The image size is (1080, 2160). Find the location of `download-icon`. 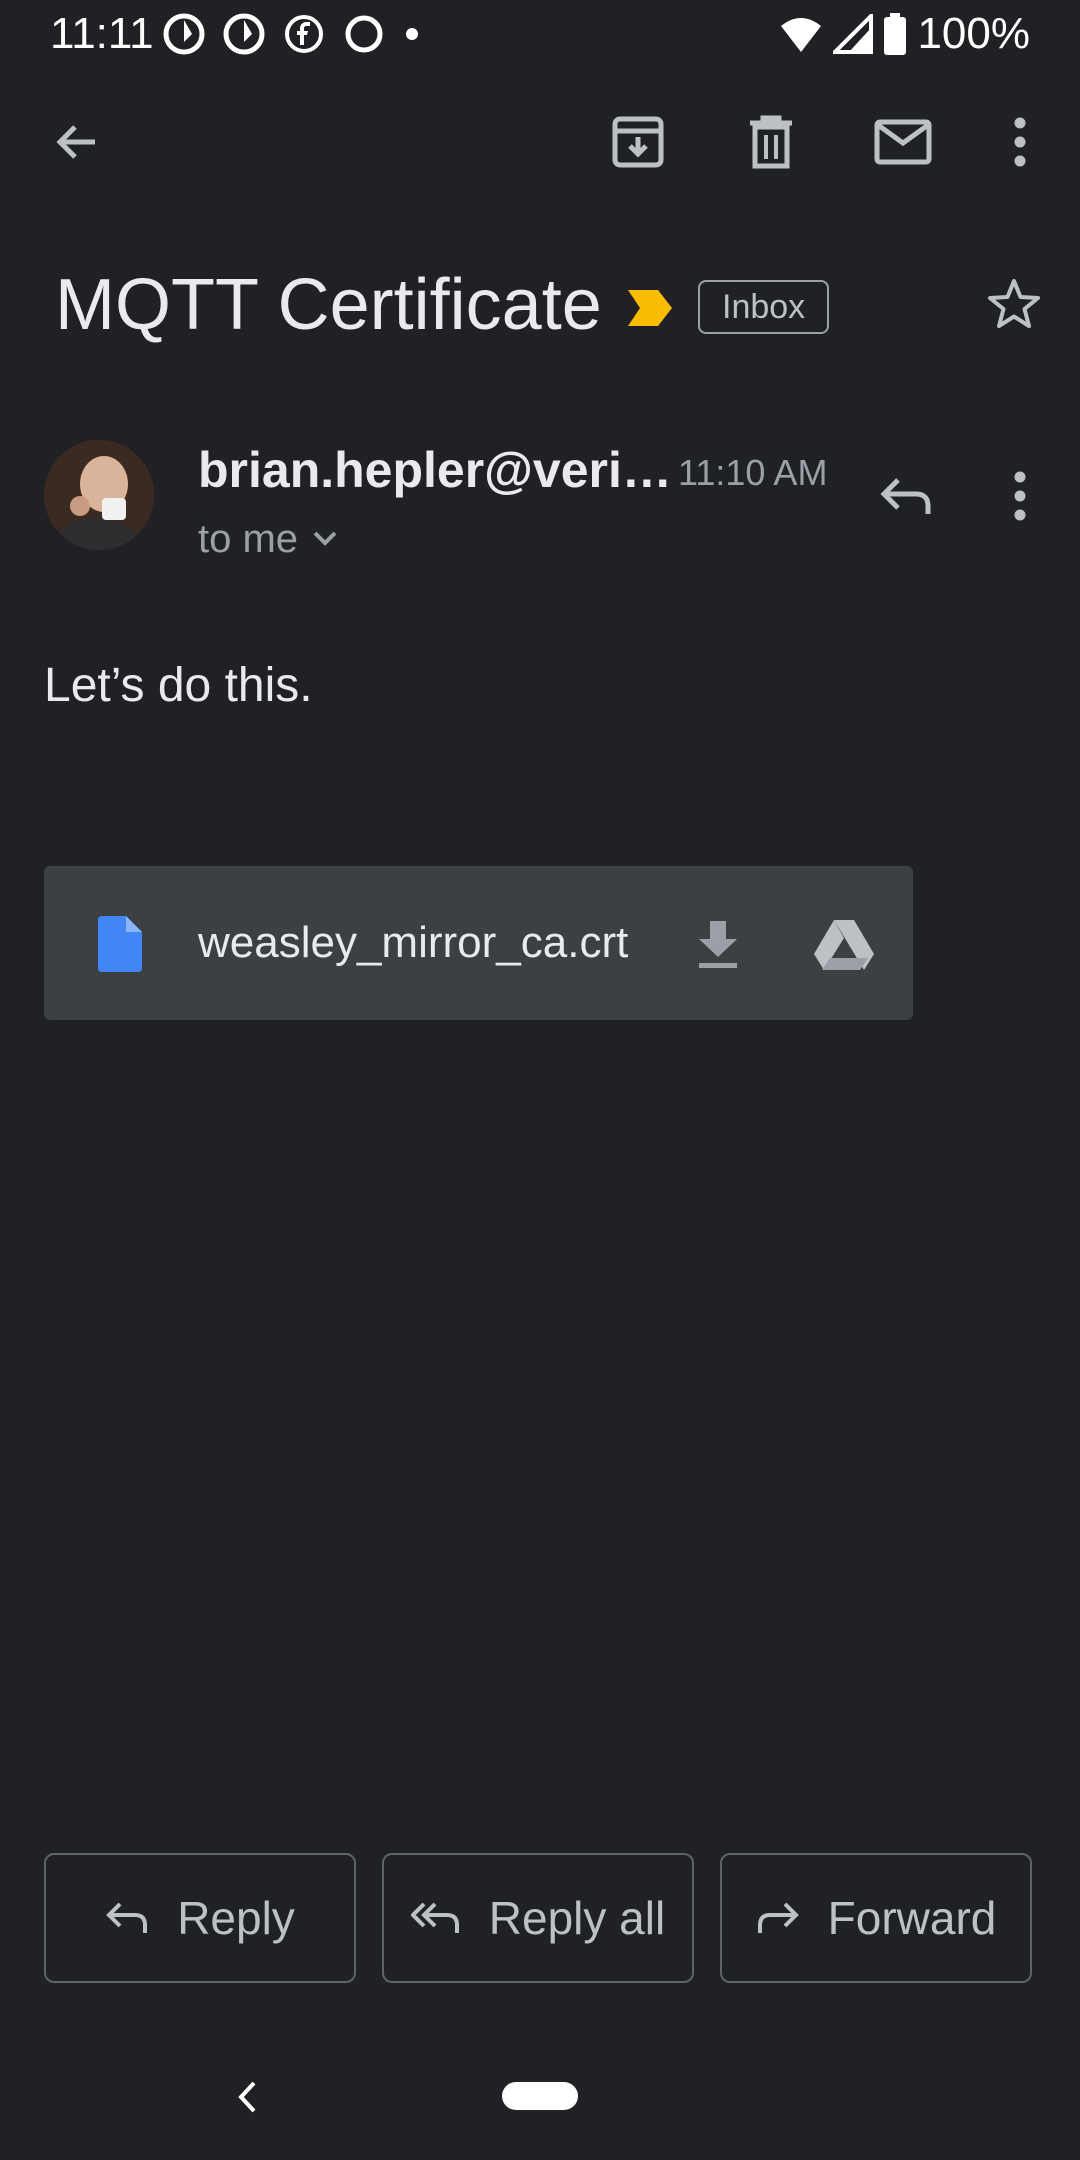

download-icon is located at coordinates (718, 944).